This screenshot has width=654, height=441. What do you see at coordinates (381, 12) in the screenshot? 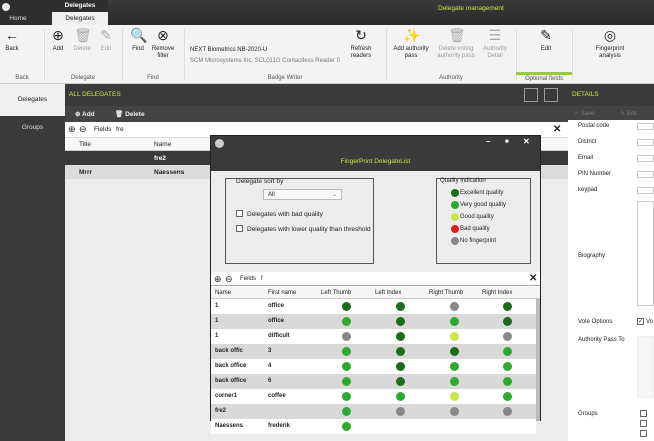
I see `window-title-area: Delegate management` at bounding box center [381, 12].